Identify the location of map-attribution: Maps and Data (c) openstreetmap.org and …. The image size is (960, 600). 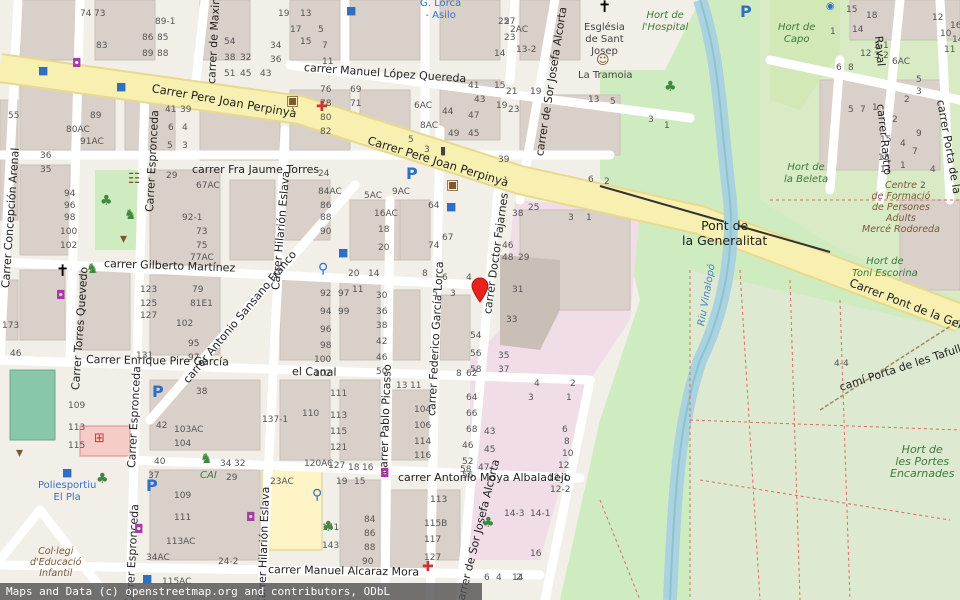
(241, 591).